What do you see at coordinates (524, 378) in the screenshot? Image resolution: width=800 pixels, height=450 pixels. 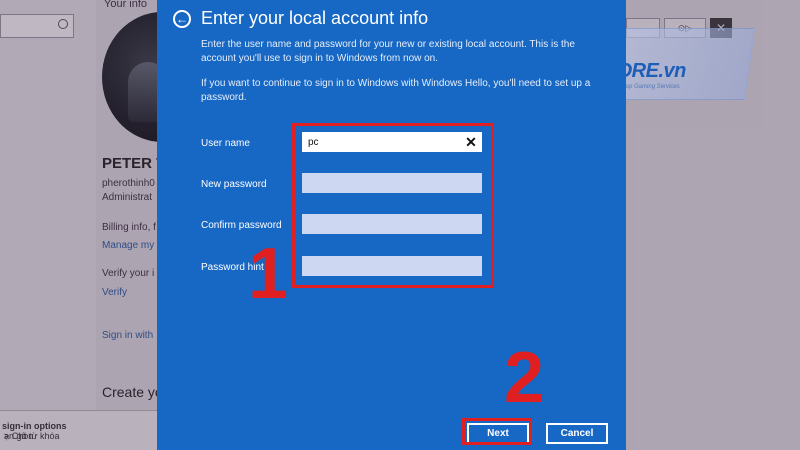 I see `step-2-number: 2` at bounding box center [524, 378].